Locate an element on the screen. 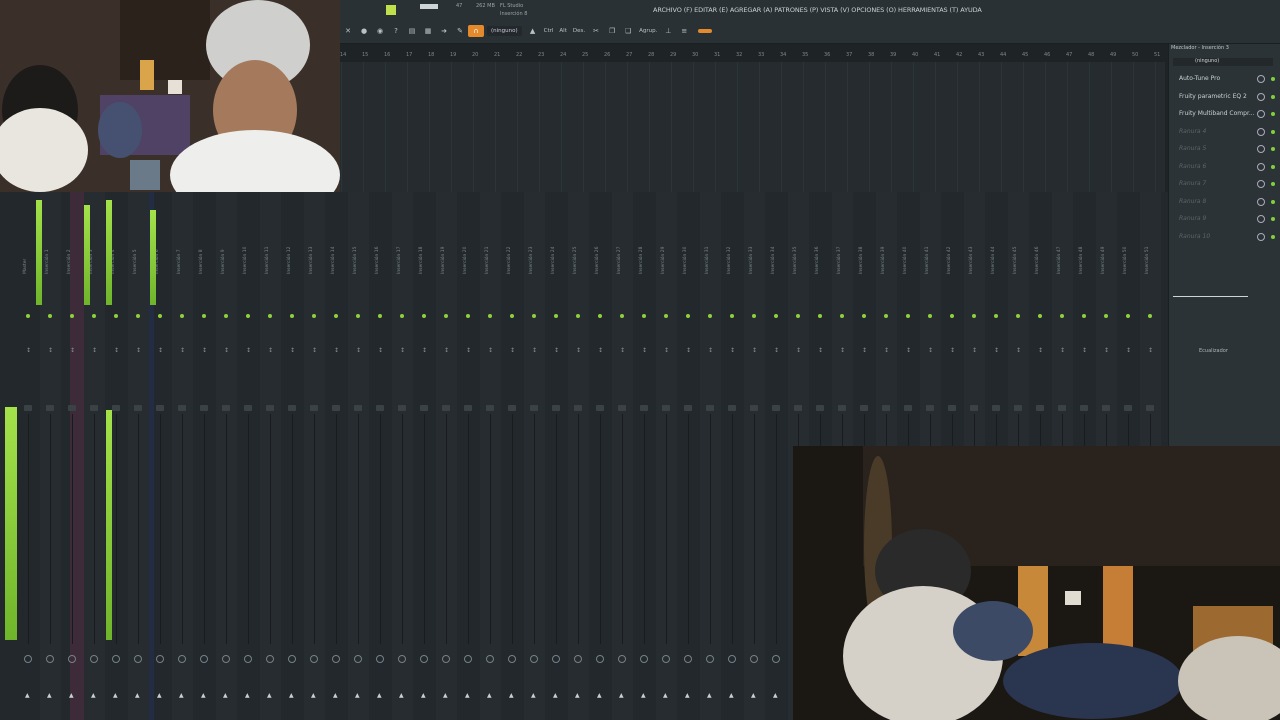  pencil-icon: ✎ is located at coordinates (460, 31).